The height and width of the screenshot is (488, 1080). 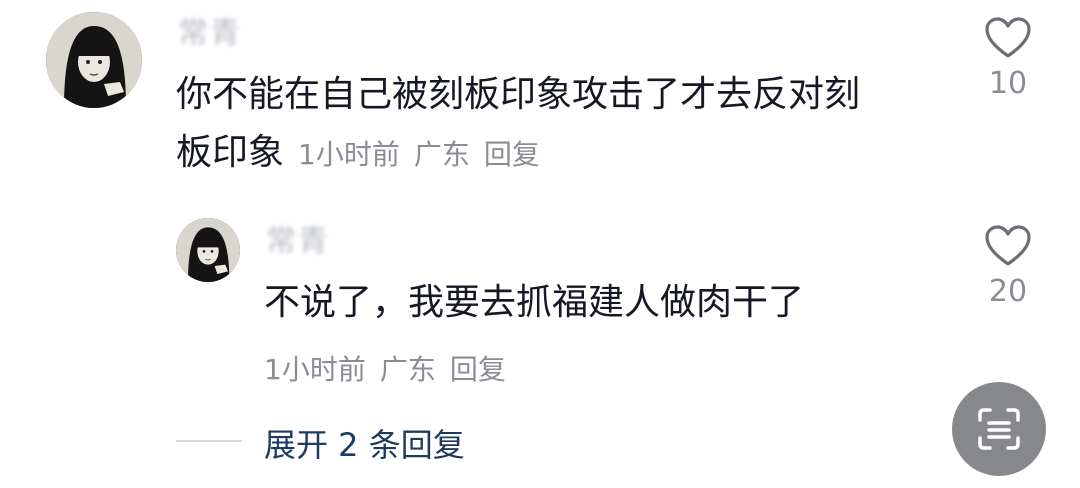 What do you see at coordinates (518, 94) in the screenshot?
I see `comment-text-line: 你不能在自己被刻板印象攻击了才去反对刻` at bounding box center [518, 94].